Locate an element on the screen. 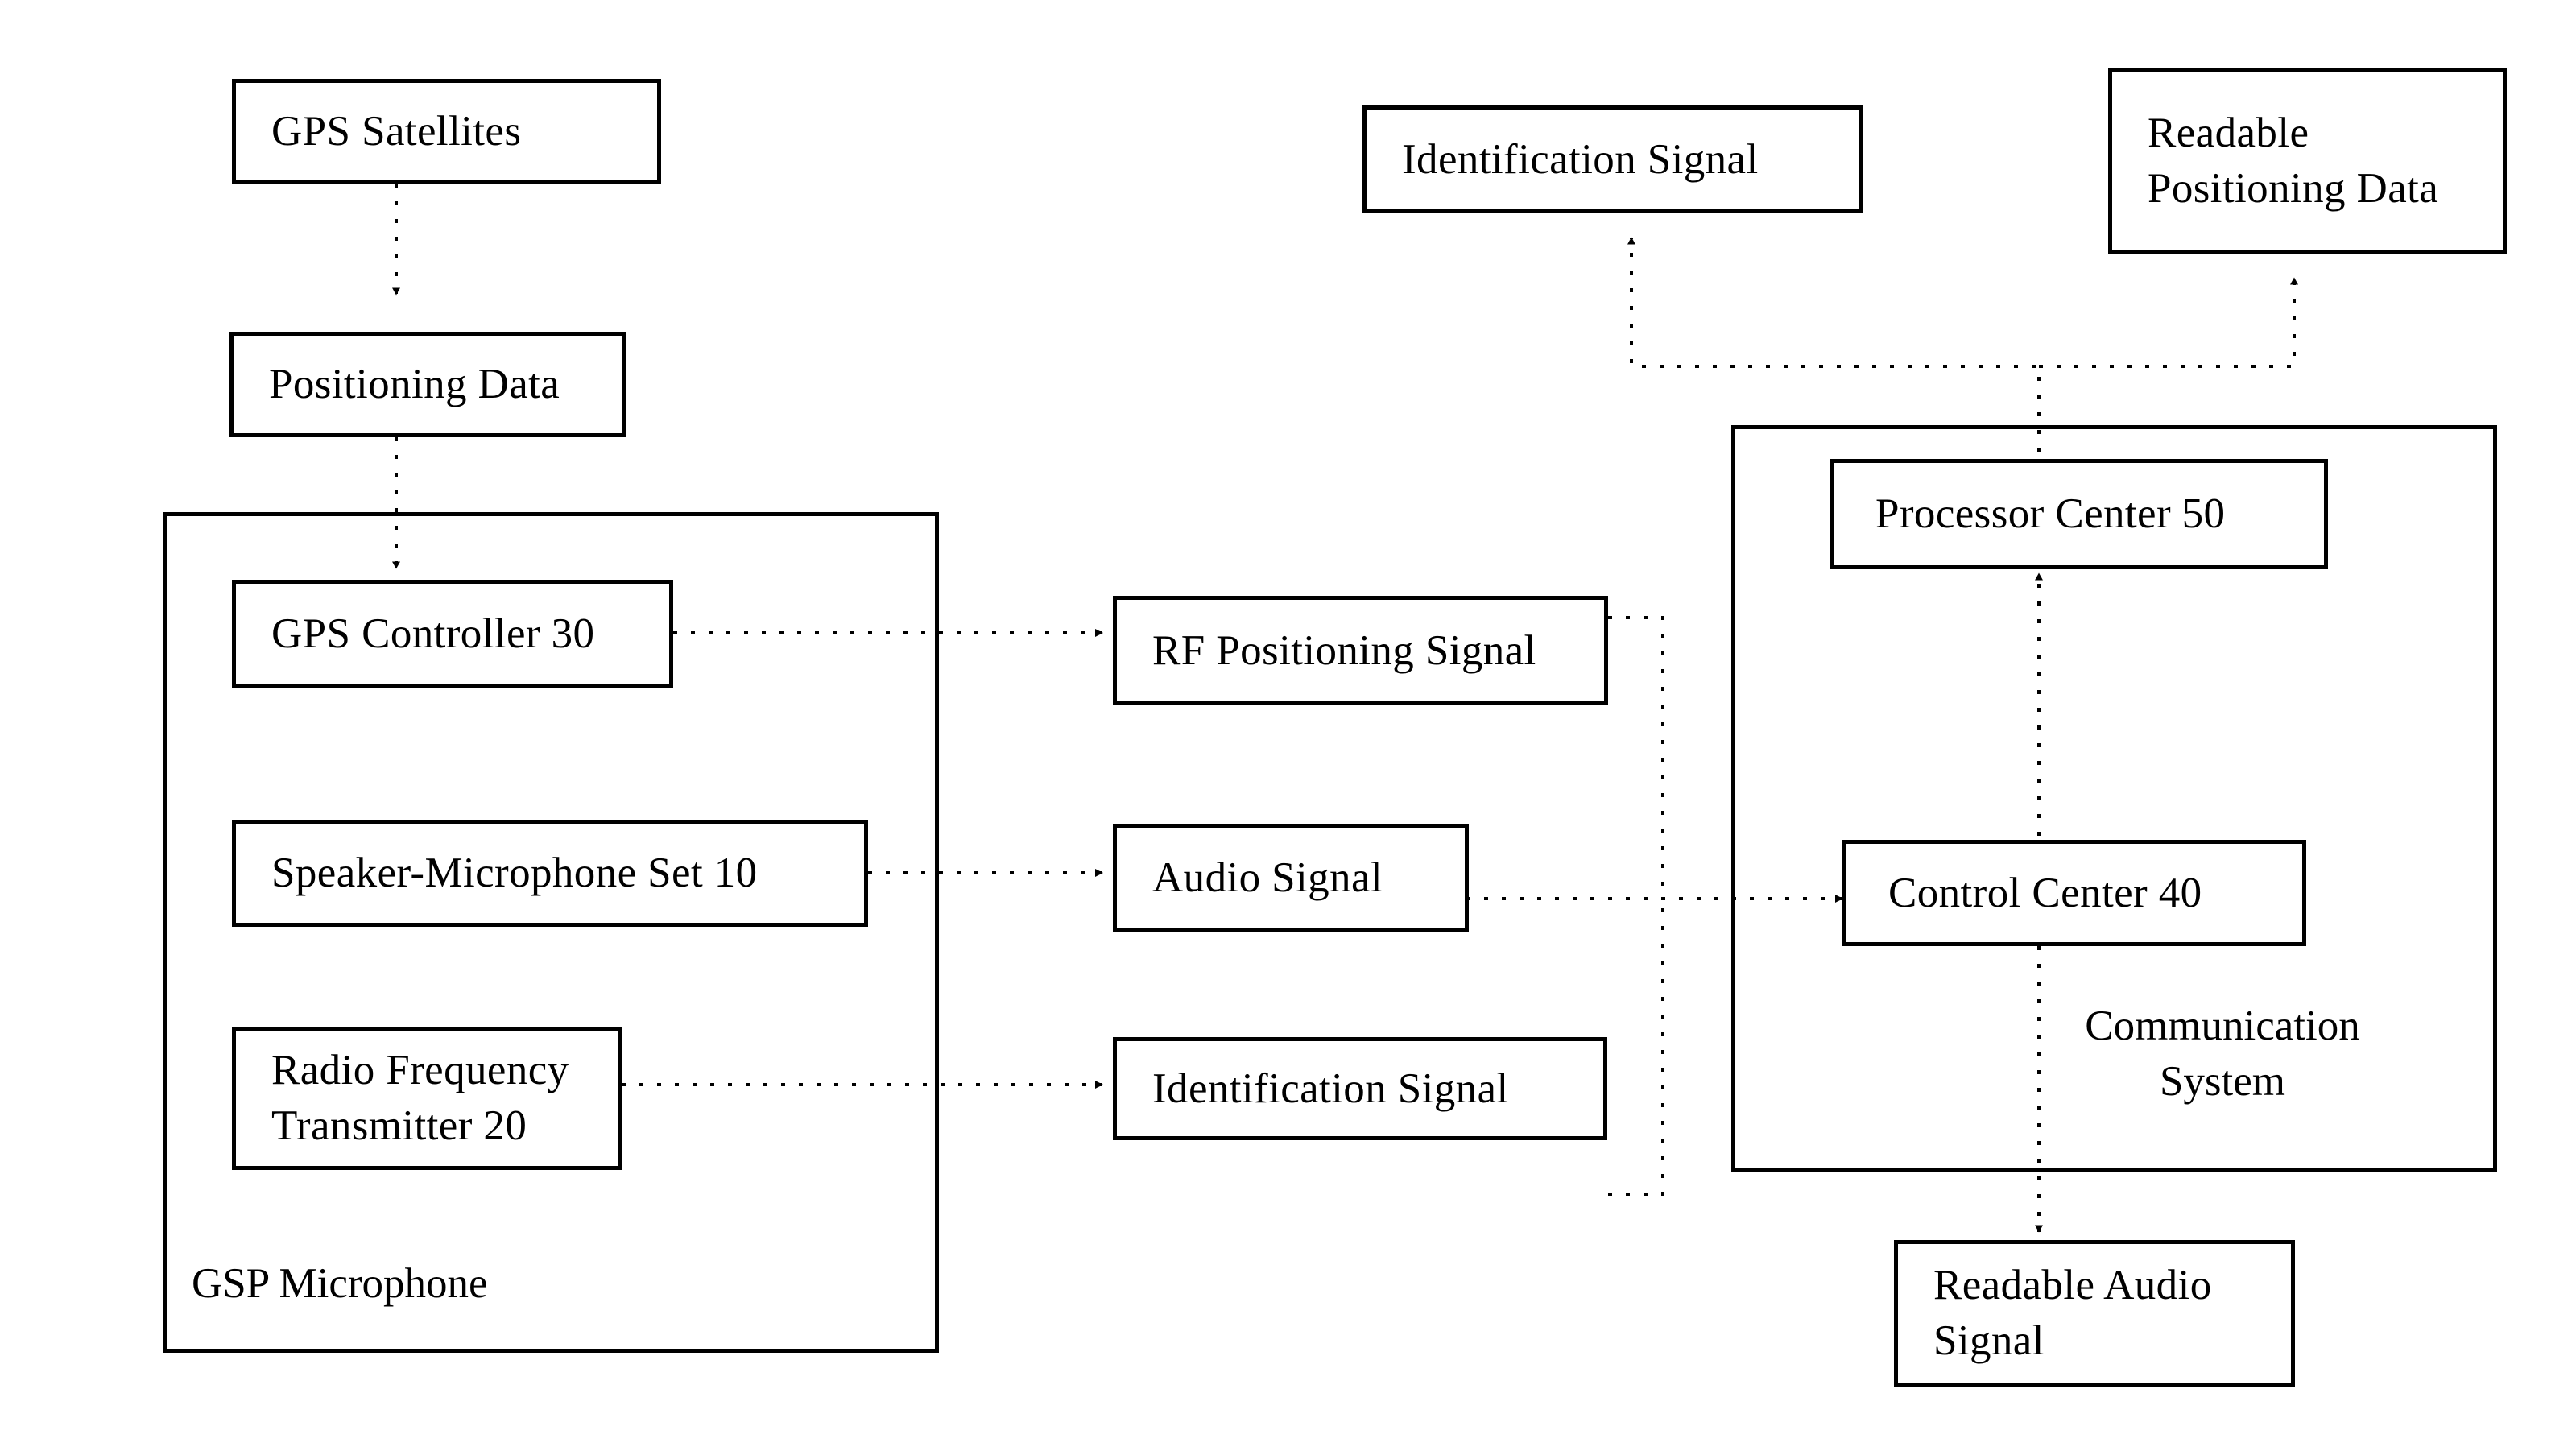 This screenshot has width=2576, height=1455. node-readable-audio-signal-label: Readable Audio Signal is located at coordinates (2072, 1313).